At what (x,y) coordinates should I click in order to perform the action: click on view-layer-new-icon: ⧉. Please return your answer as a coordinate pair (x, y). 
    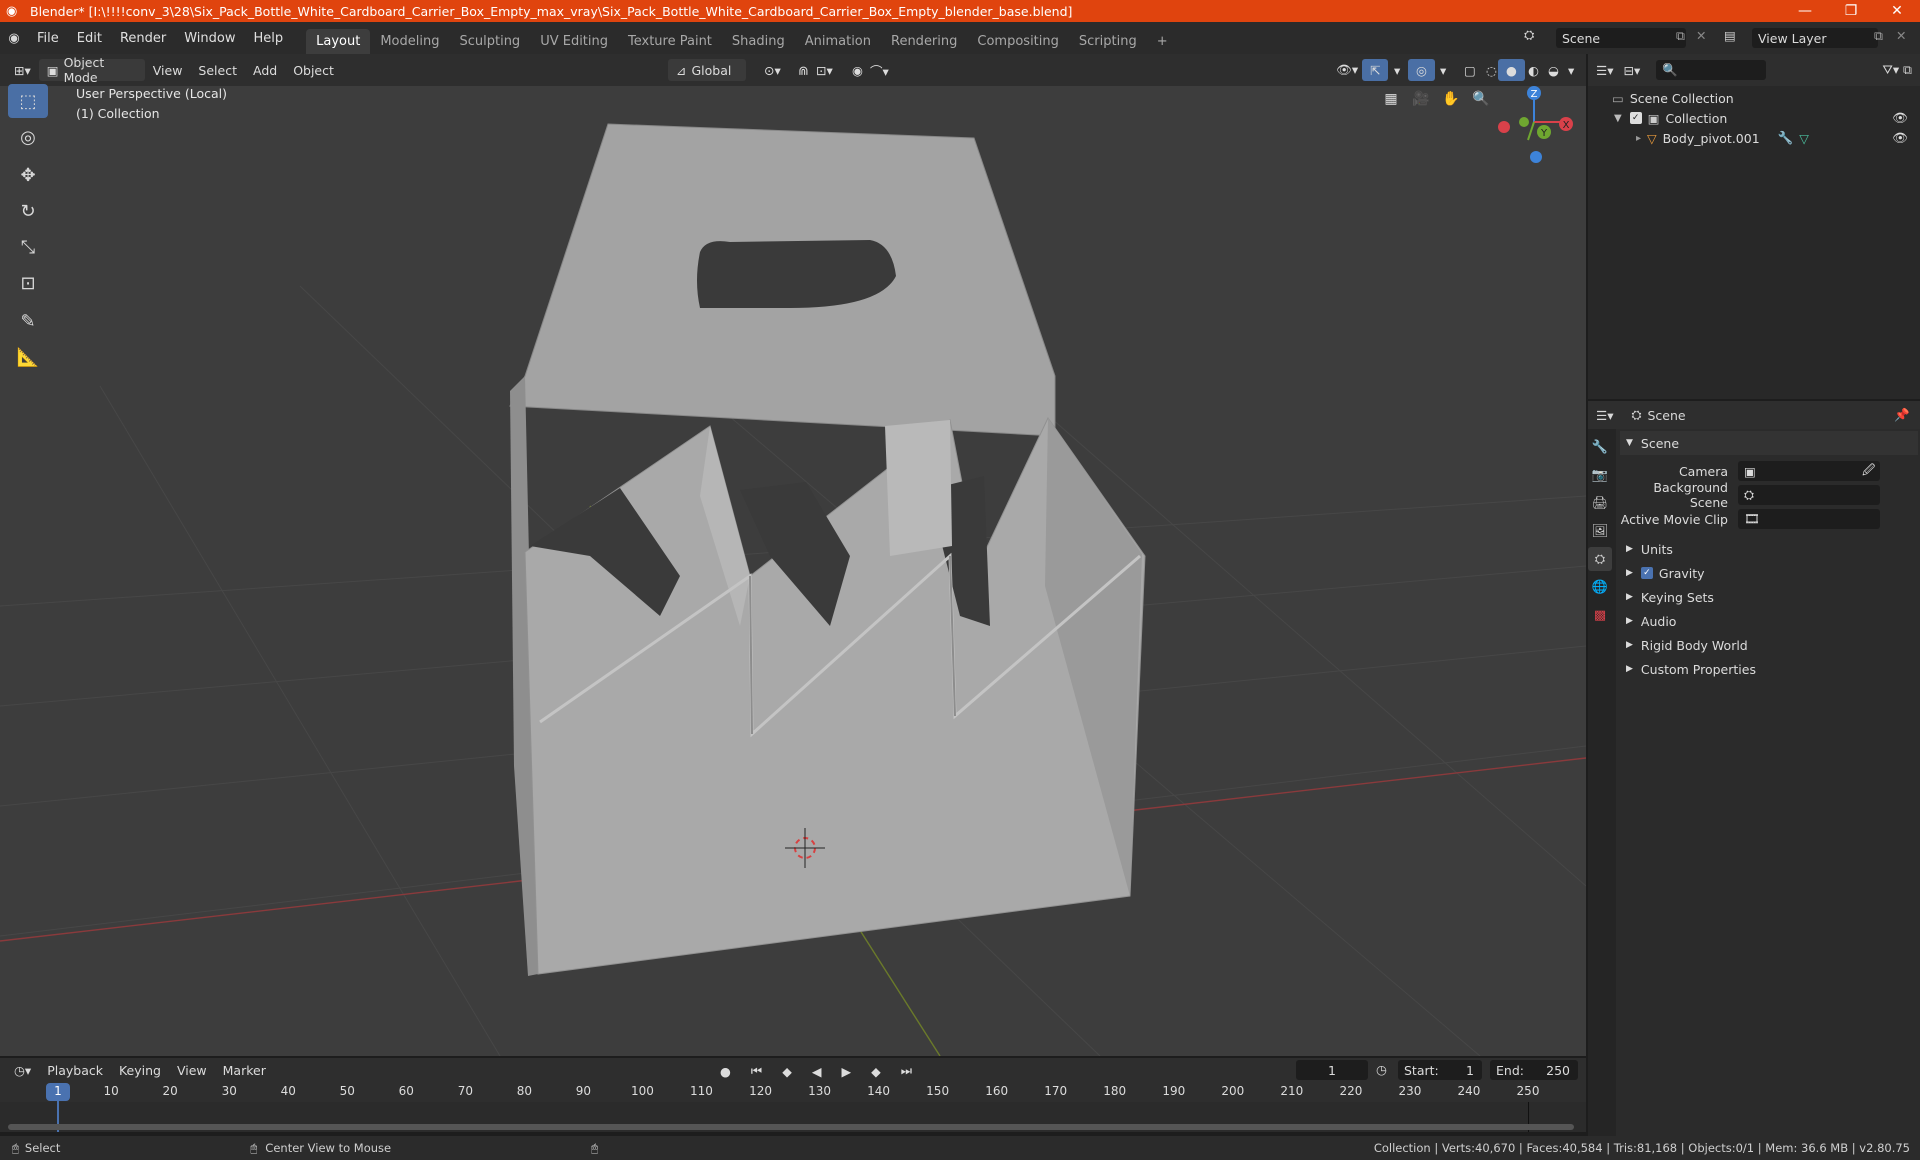
    Looking at the image, I should click on (1878, 36).